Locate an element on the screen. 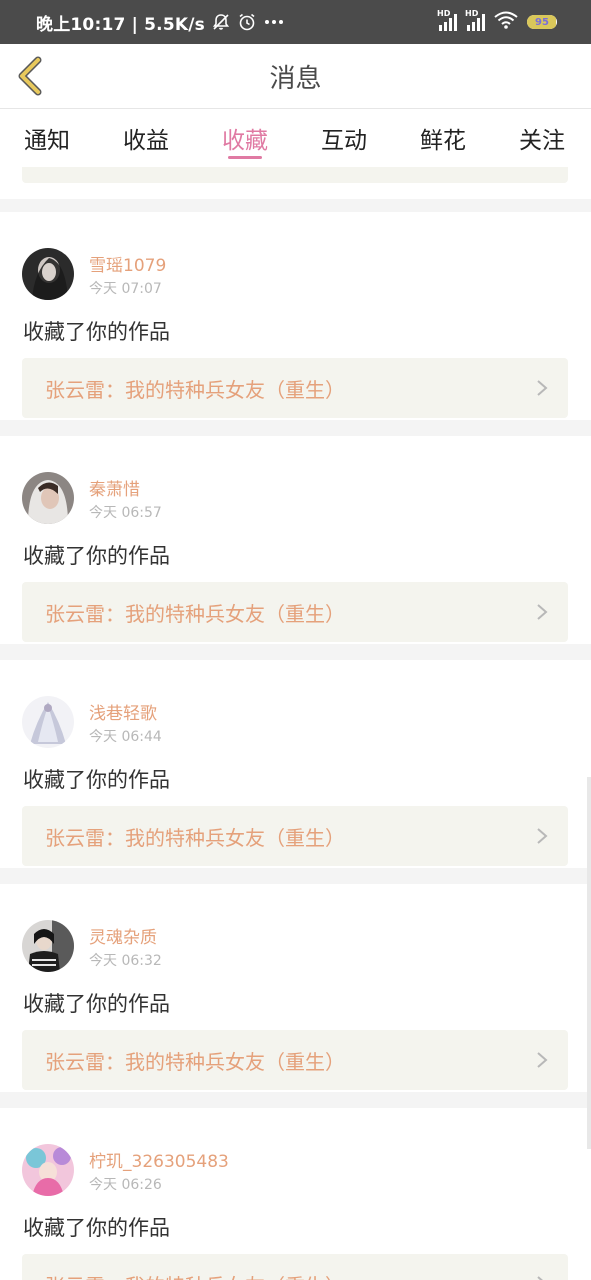 The height and width of the screenshot is (1280, 591). timestamp: 今天 06:32 is located at coordinates (125, 961).